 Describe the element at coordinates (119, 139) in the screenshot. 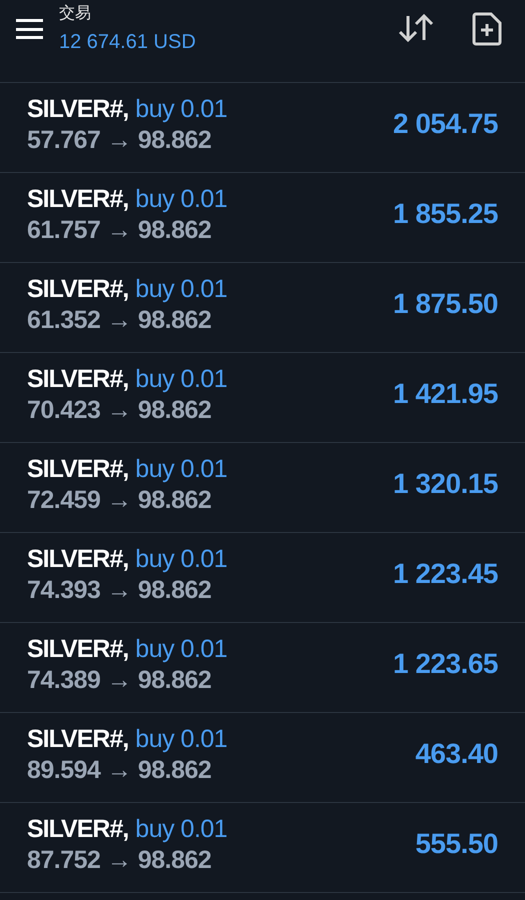

I see `price-range: 57.767 → 98.862` at that location.